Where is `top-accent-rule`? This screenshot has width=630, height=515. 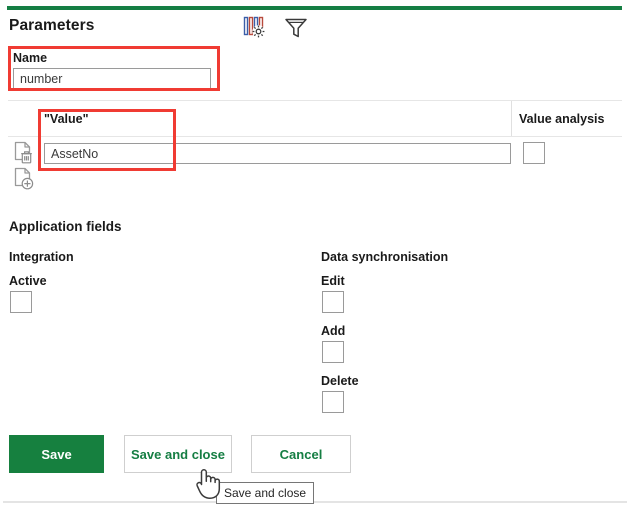
top-accent-rule is located at coordinates (314, 8).